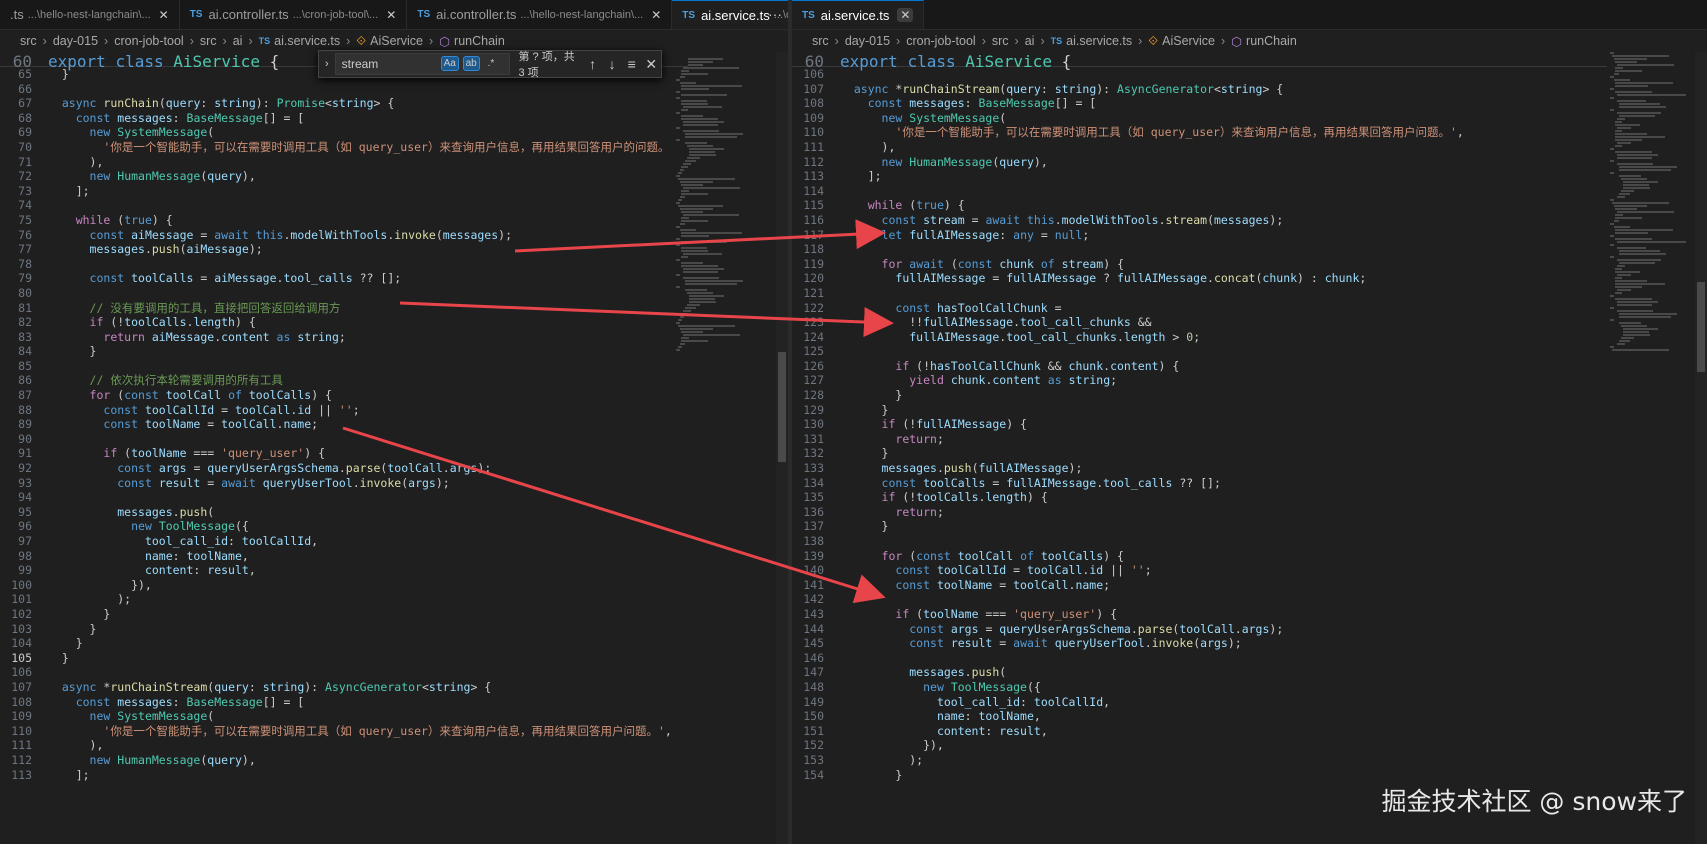 The image size is (1707, 844). Describe the element at coordinates (336, 162) in the screenshot. I see `code-line: 71 ),` at that location.